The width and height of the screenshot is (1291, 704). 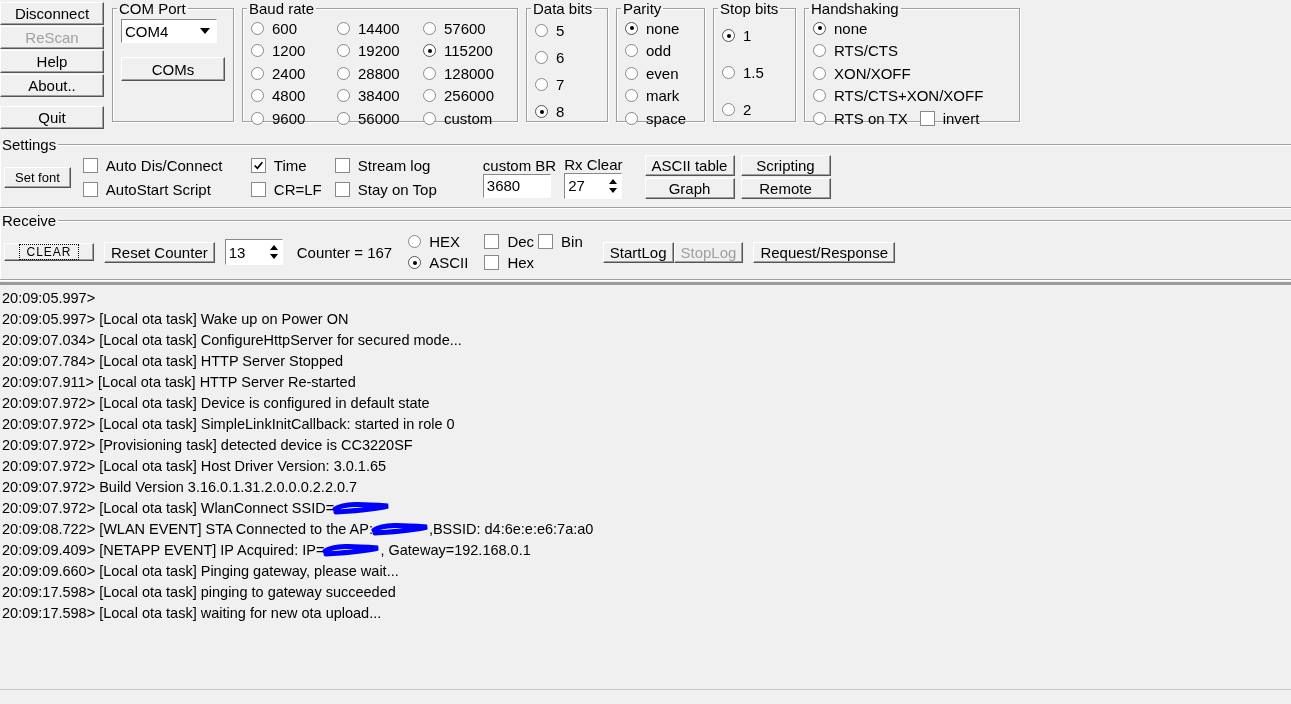 What do you see at coordinates (663, 96) in the screenshot?
I see `option-label: mark` at bounding box center [663, 96].